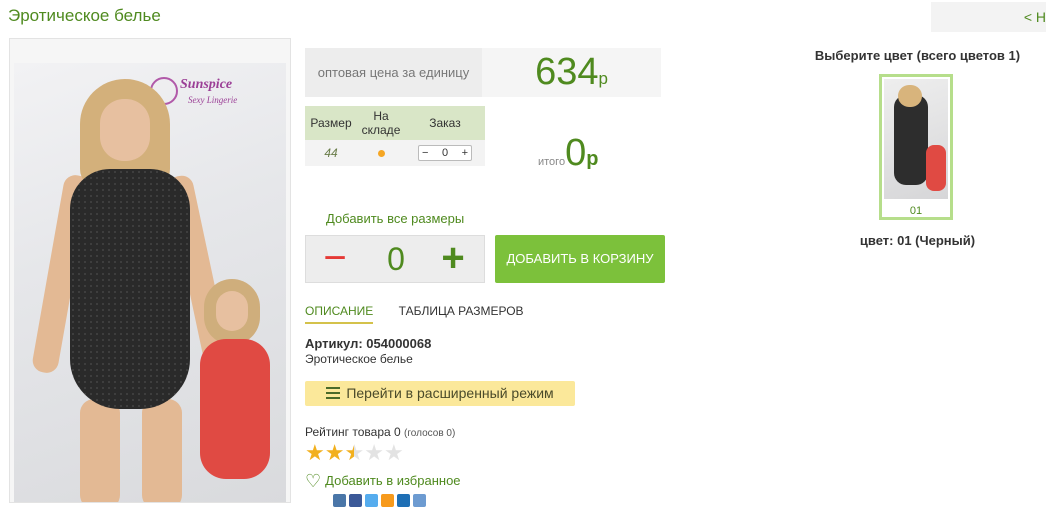 The image size is (1046, 512). Describe the element at coordinates (552, 162) in the screenshot. I see `total-label: итого` at that location.